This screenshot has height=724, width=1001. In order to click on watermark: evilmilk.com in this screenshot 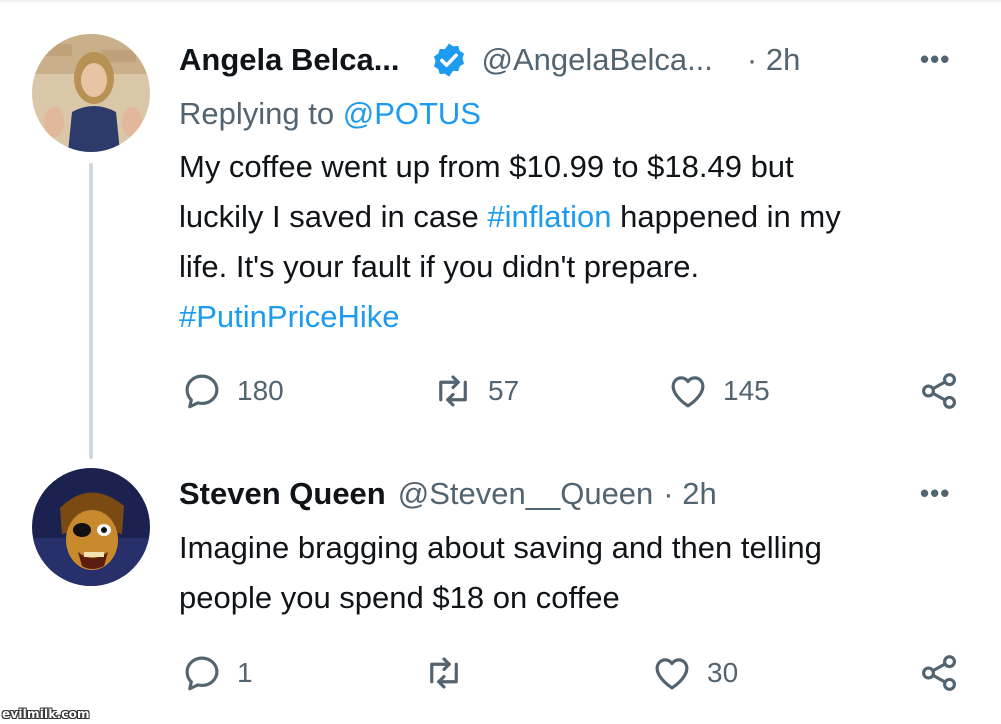, I will do `click(46, 714)`.